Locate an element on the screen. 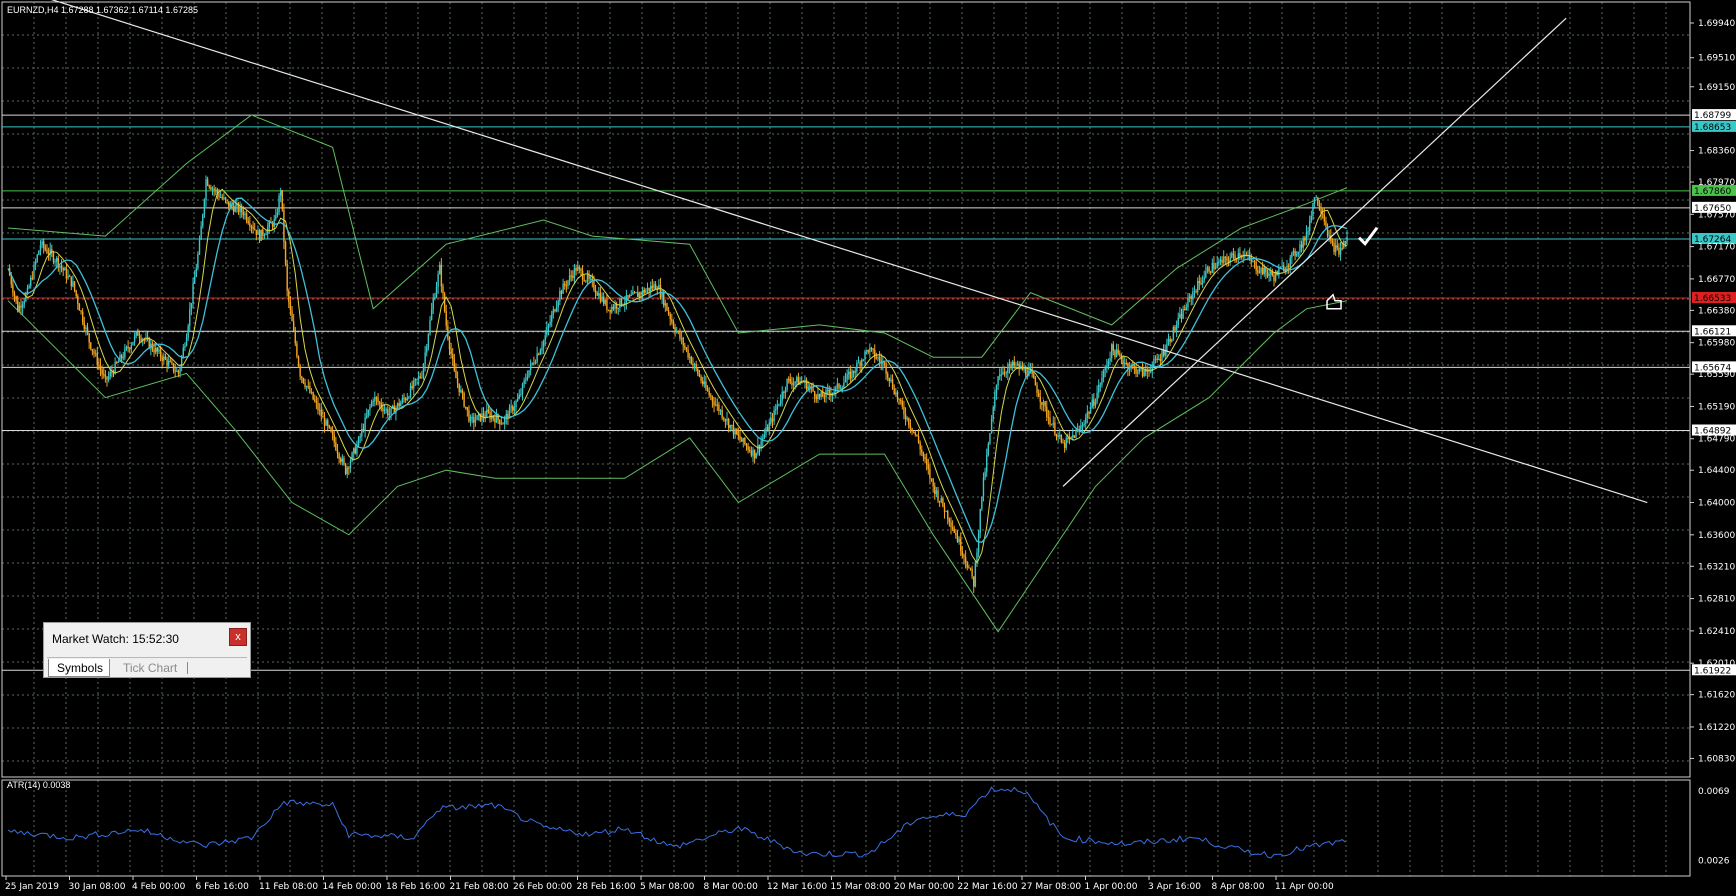 This screenshot has height=896, width=1736. tab-symbols: Symbols is located at coordinates (79, 668).